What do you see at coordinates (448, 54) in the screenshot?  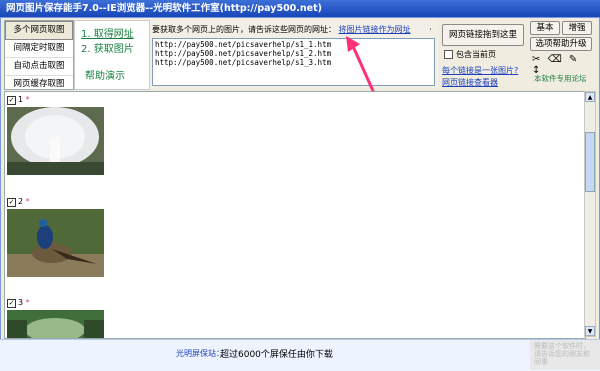 I see `checkbox-box` at bounding box center [448, 54].